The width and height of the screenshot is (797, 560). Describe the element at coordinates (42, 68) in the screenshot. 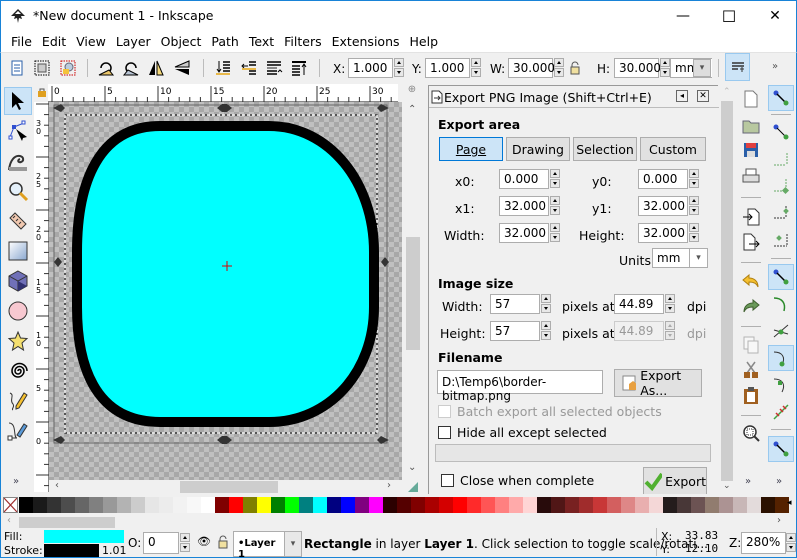

I see `select-all-layers-icon` at that location.